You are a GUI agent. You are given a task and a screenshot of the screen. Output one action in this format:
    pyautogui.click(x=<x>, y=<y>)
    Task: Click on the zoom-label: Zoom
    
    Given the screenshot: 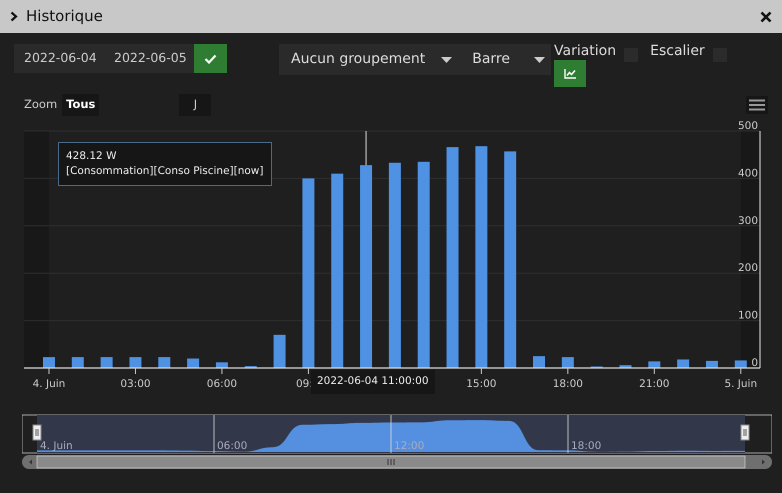 What is the action you would take?
    pyautogui.click(x=41, y=105)
    